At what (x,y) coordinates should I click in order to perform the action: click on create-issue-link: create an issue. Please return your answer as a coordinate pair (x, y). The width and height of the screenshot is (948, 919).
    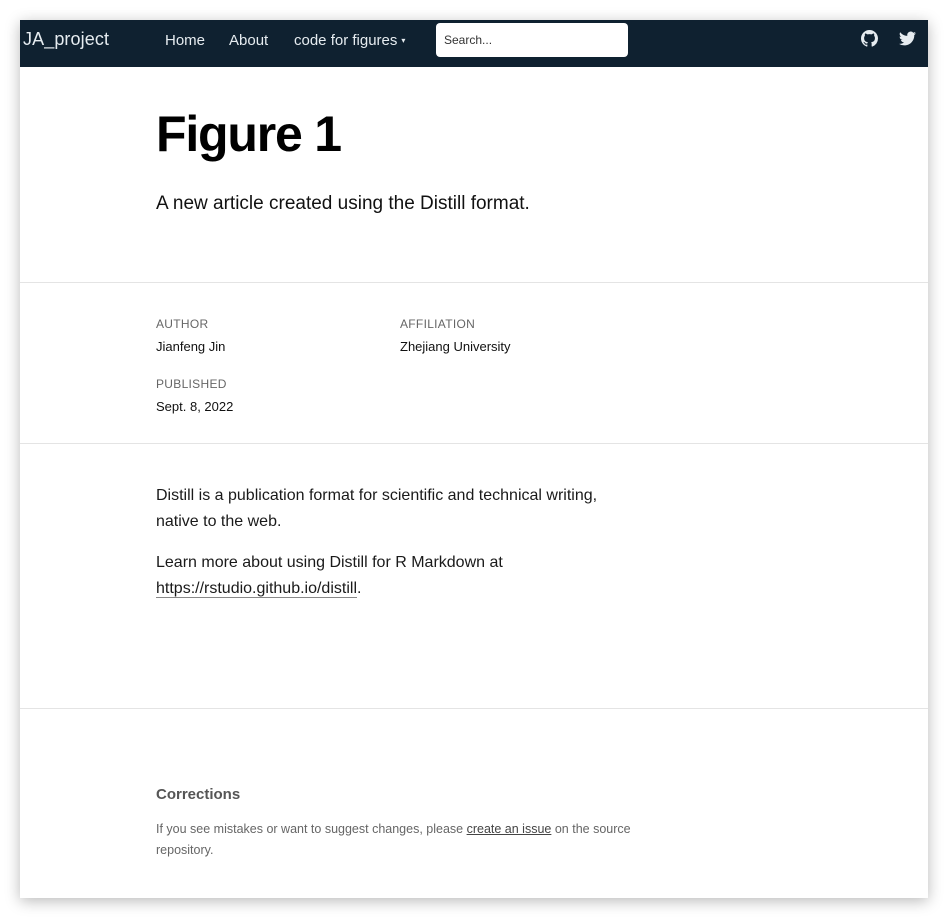
    Looking at the image, I should click on (509, 829).